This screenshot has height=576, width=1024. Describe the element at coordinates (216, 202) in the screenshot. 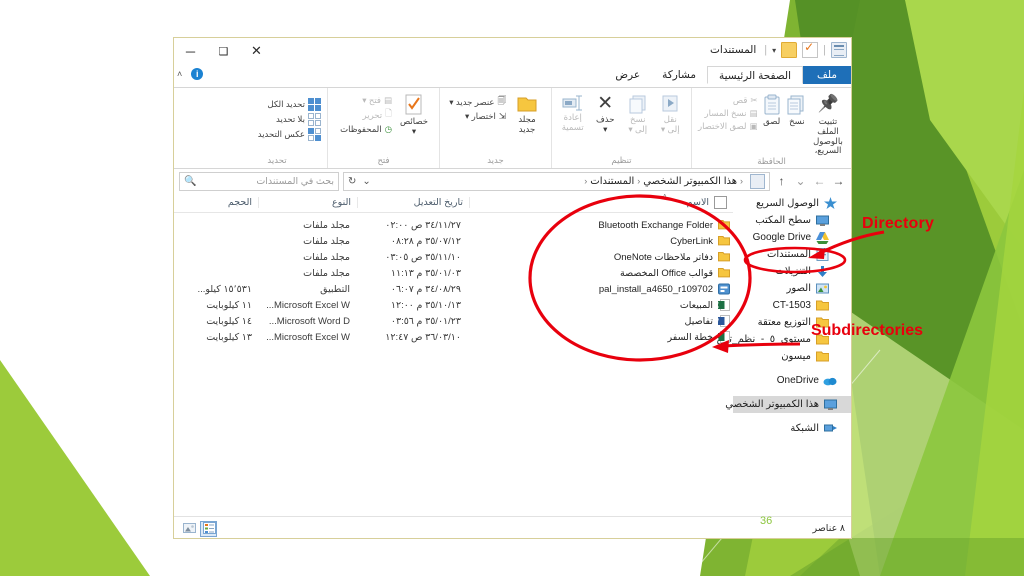

I see `column-header-size: الحجم` at that location.